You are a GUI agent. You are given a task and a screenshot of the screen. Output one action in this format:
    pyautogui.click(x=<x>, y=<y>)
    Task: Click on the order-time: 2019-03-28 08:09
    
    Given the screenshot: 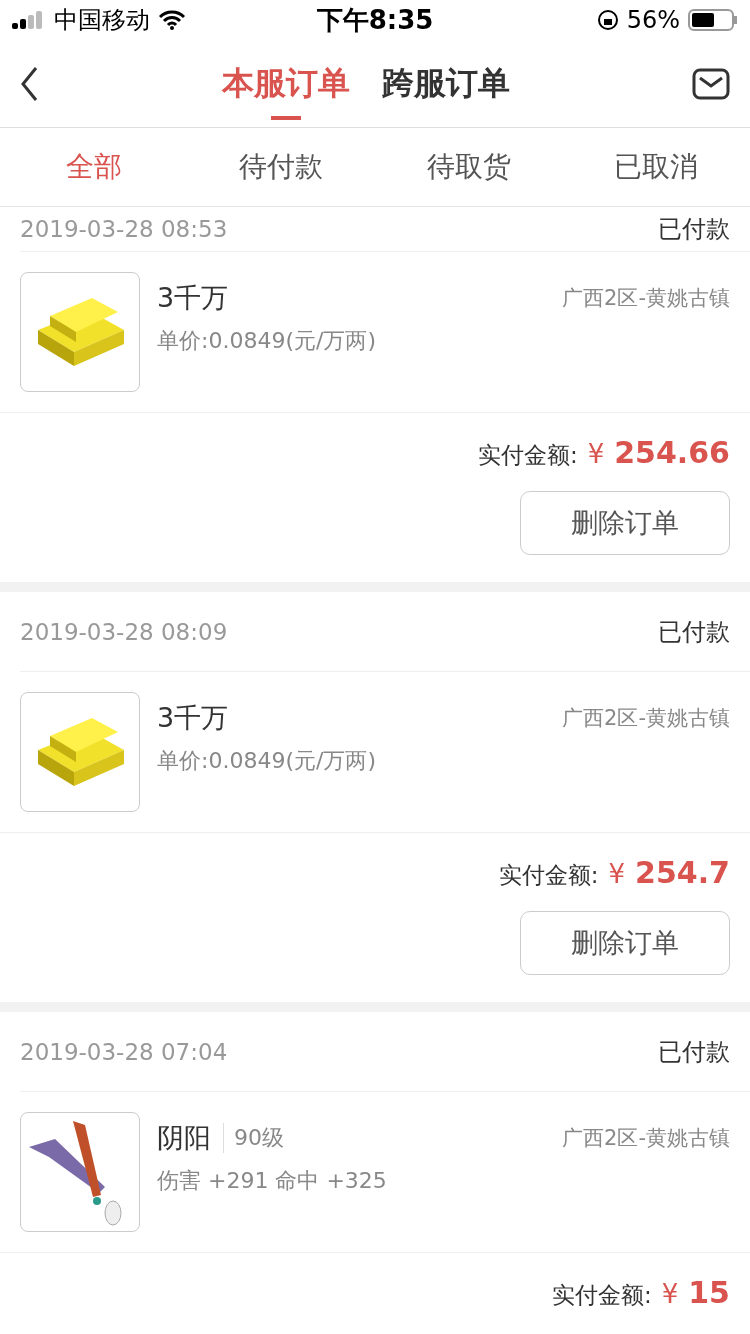 What is the action you would take?
    pyautogui.click(x=124, y=631)
    